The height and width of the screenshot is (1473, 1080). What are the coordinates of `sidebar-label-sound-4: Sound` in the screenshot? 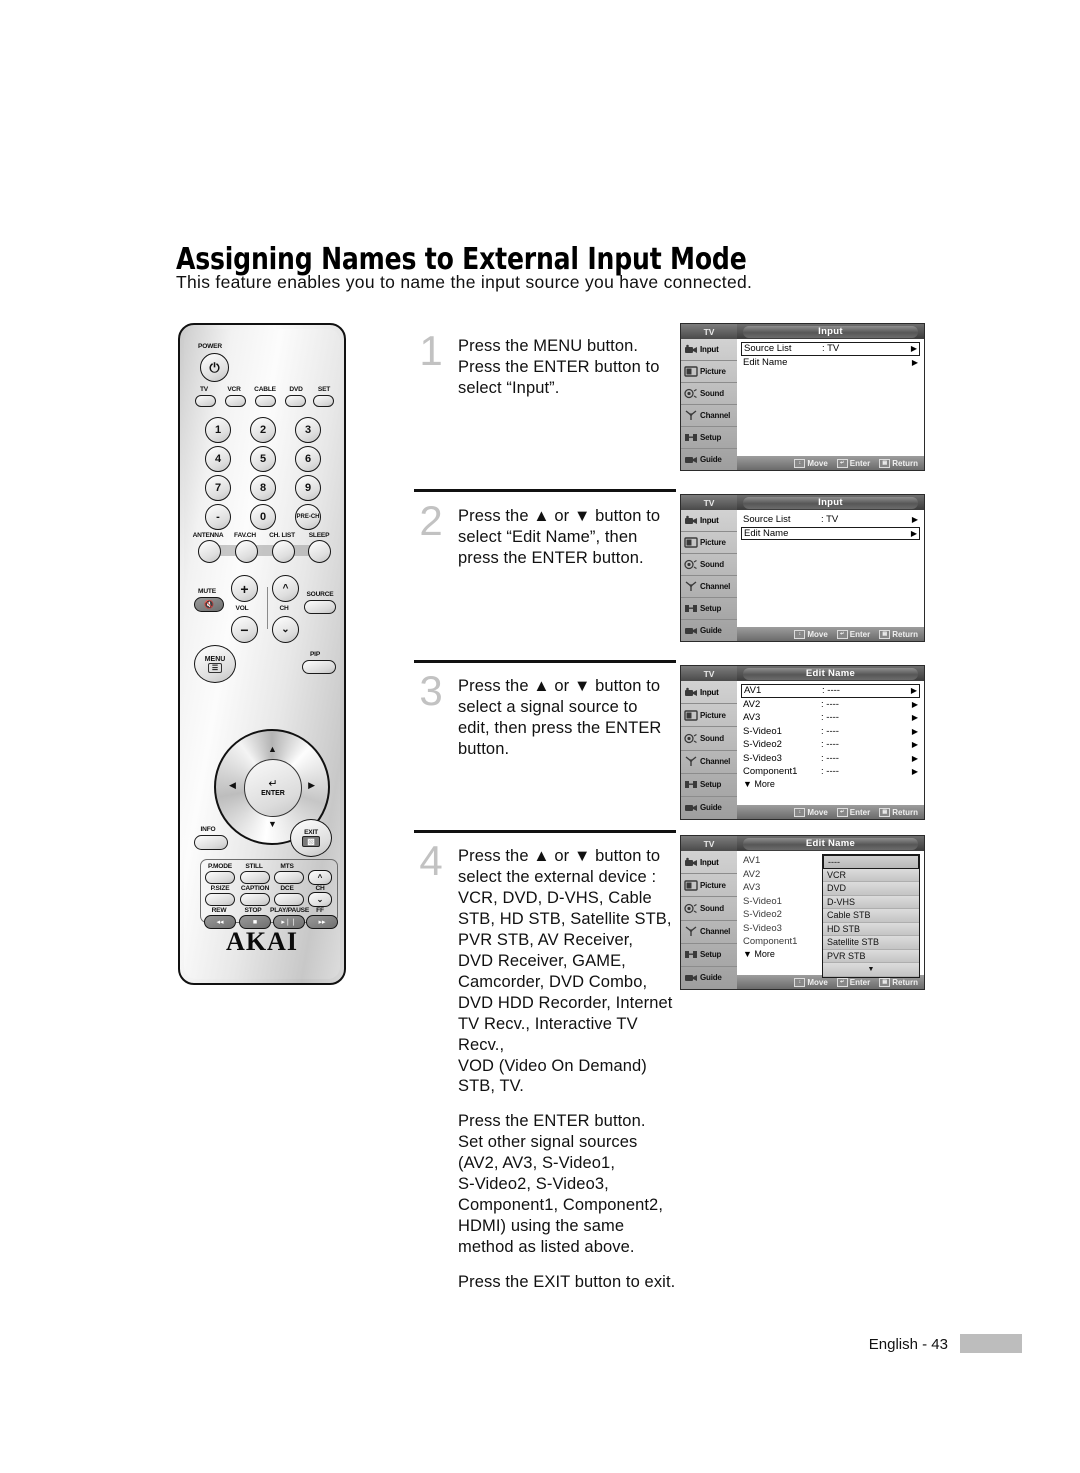 It's located at (712, 908).